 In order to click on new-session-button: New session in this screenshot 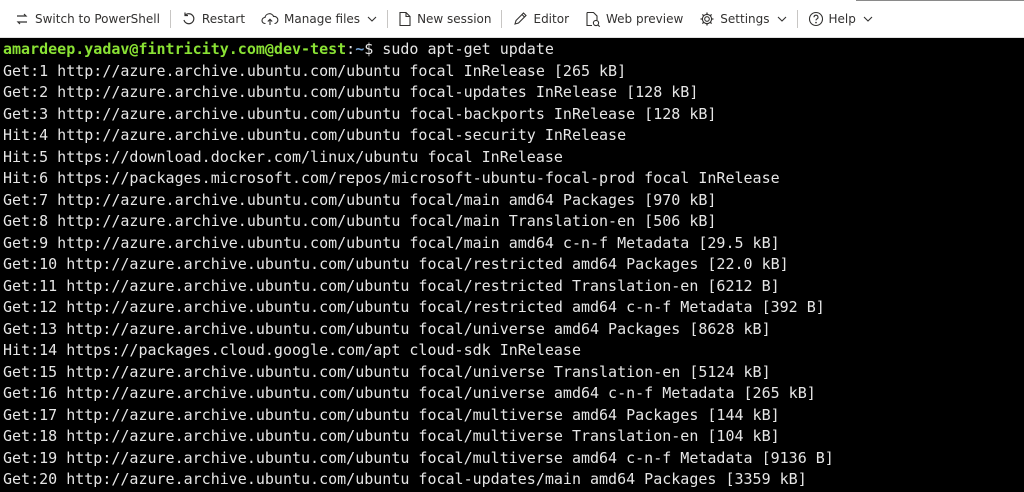, I will do `click(444, 18)`.